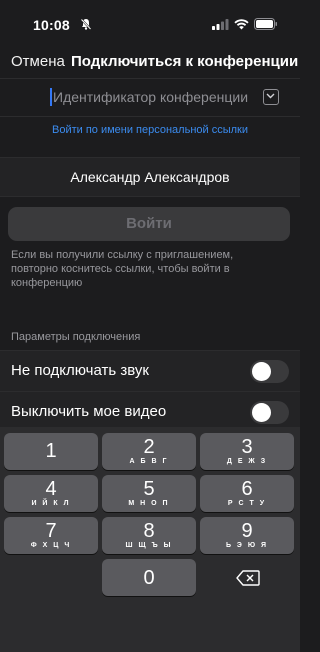 Image resolution: width=320 pixels, height=652 pixels. What do you see at coordinates (51, 503) in the screenshot?
I see `key-letters: И Й К Л` at bounding box center [51, 503].